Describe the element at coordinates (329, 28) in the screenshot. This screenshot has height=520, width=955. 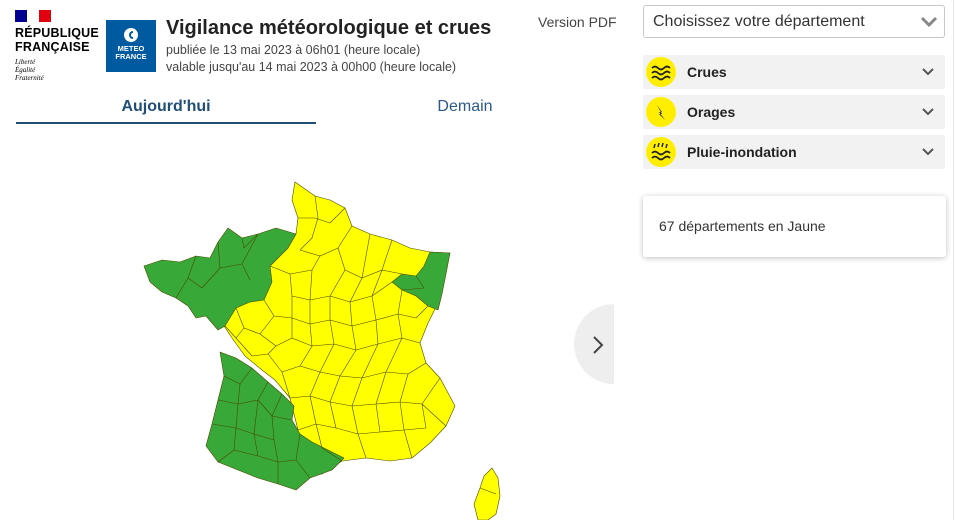
I see `page-title: Vigilance météorologique et crues` at that location.